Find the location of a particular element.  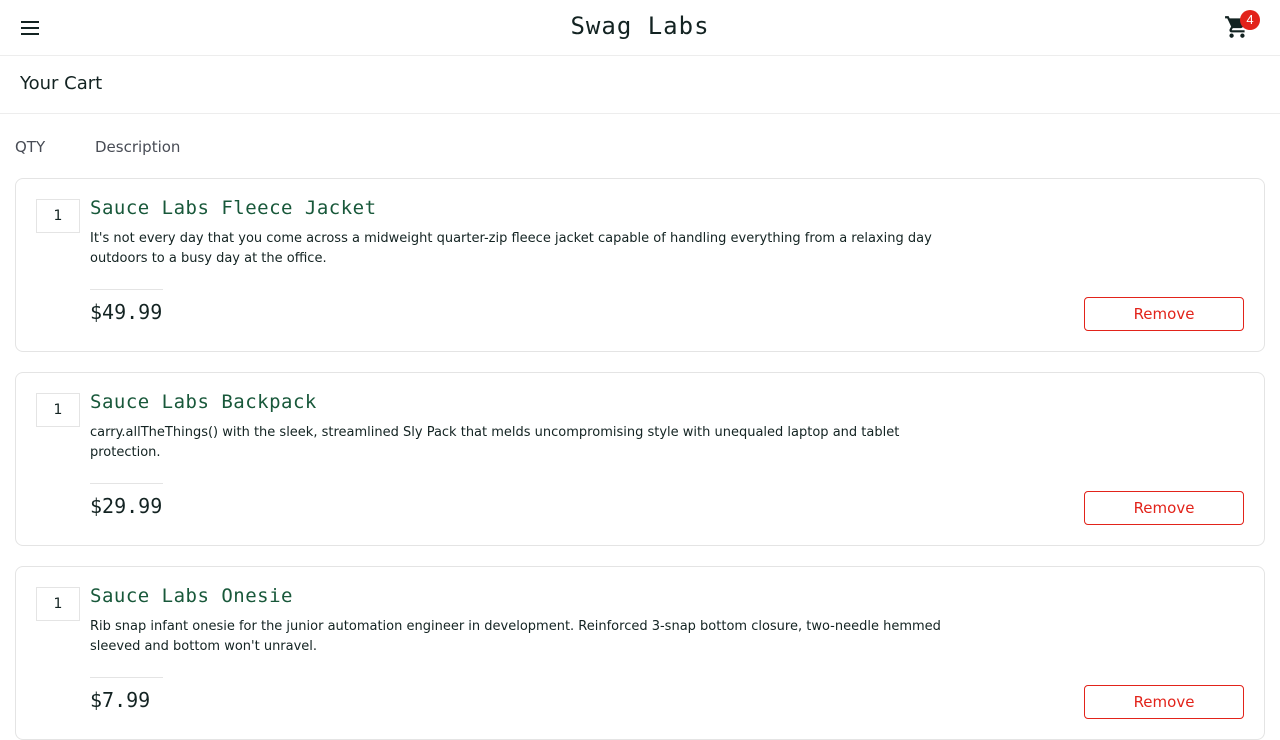

primary-header: Swag Labs 4 is located at coordinates (640, 28).